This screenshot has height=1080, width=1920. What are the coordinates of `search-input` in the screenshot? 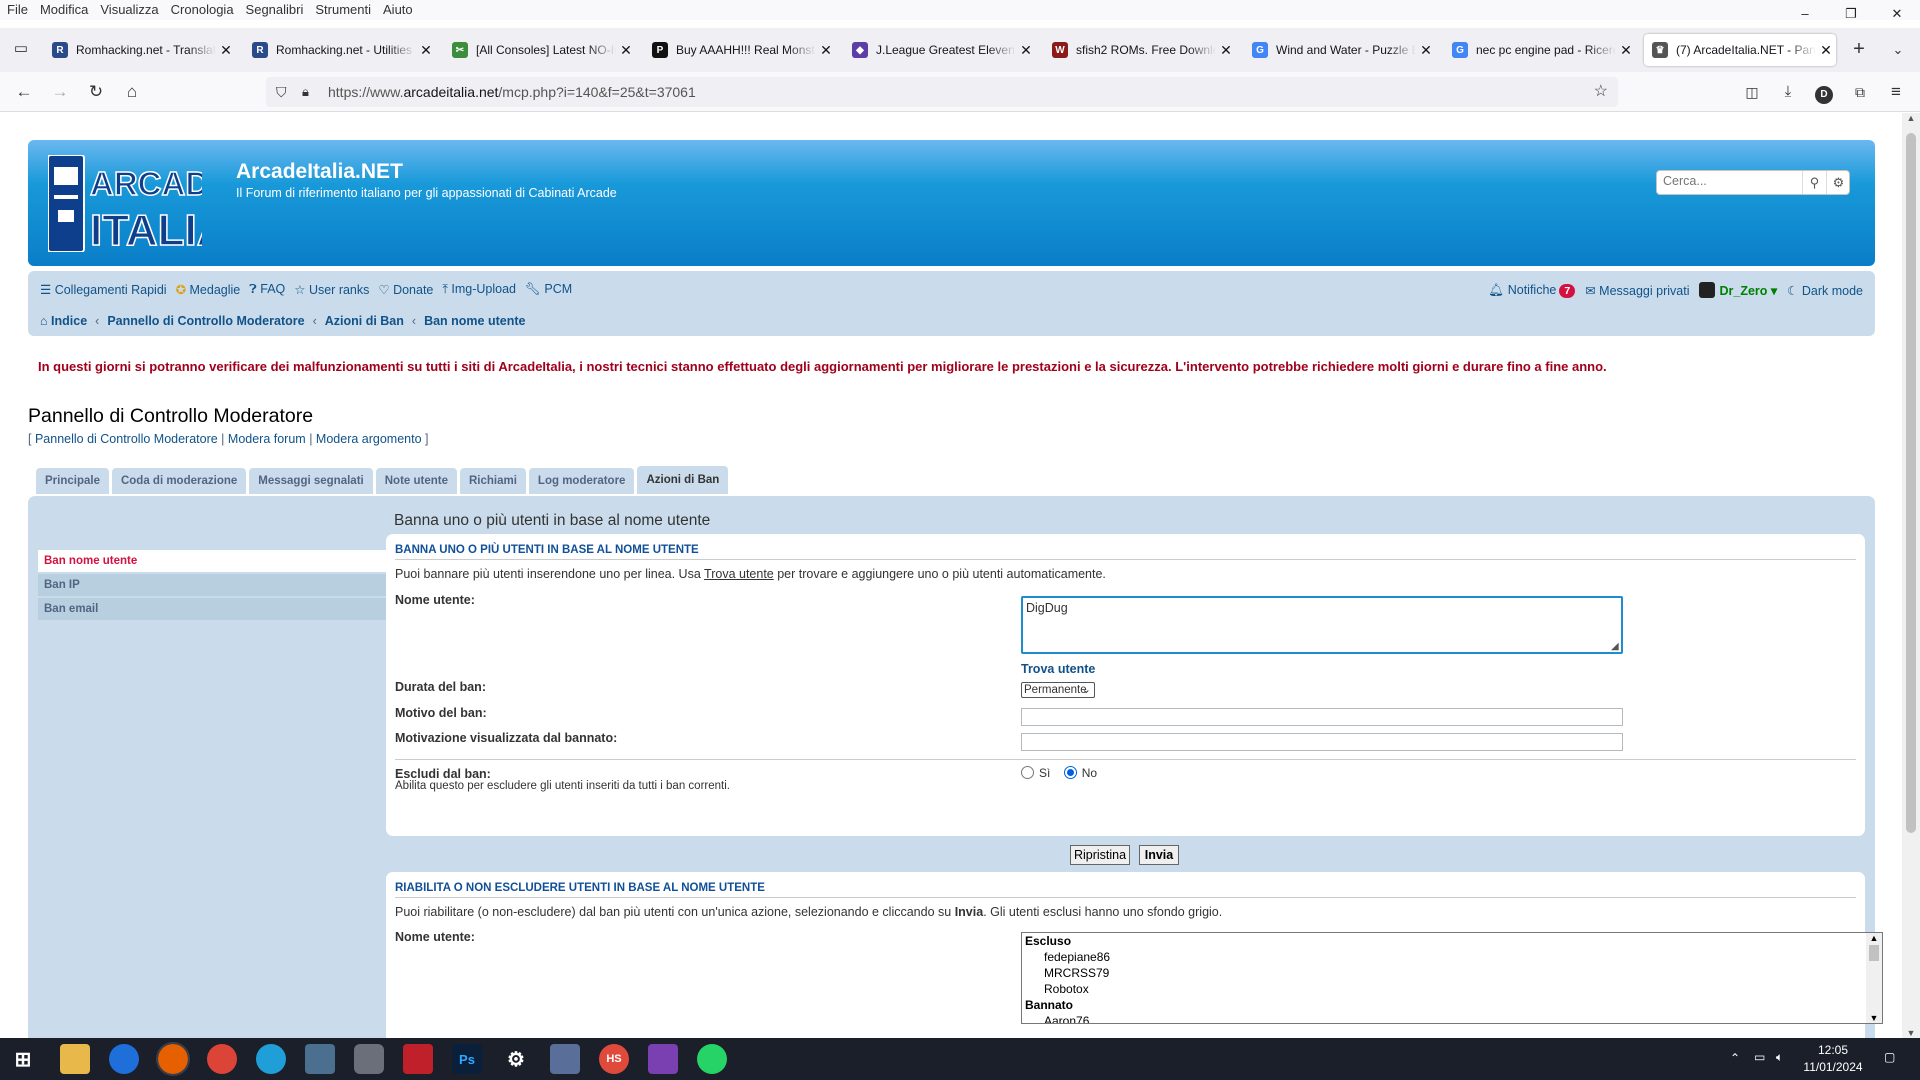 It's located at (1733, 181).